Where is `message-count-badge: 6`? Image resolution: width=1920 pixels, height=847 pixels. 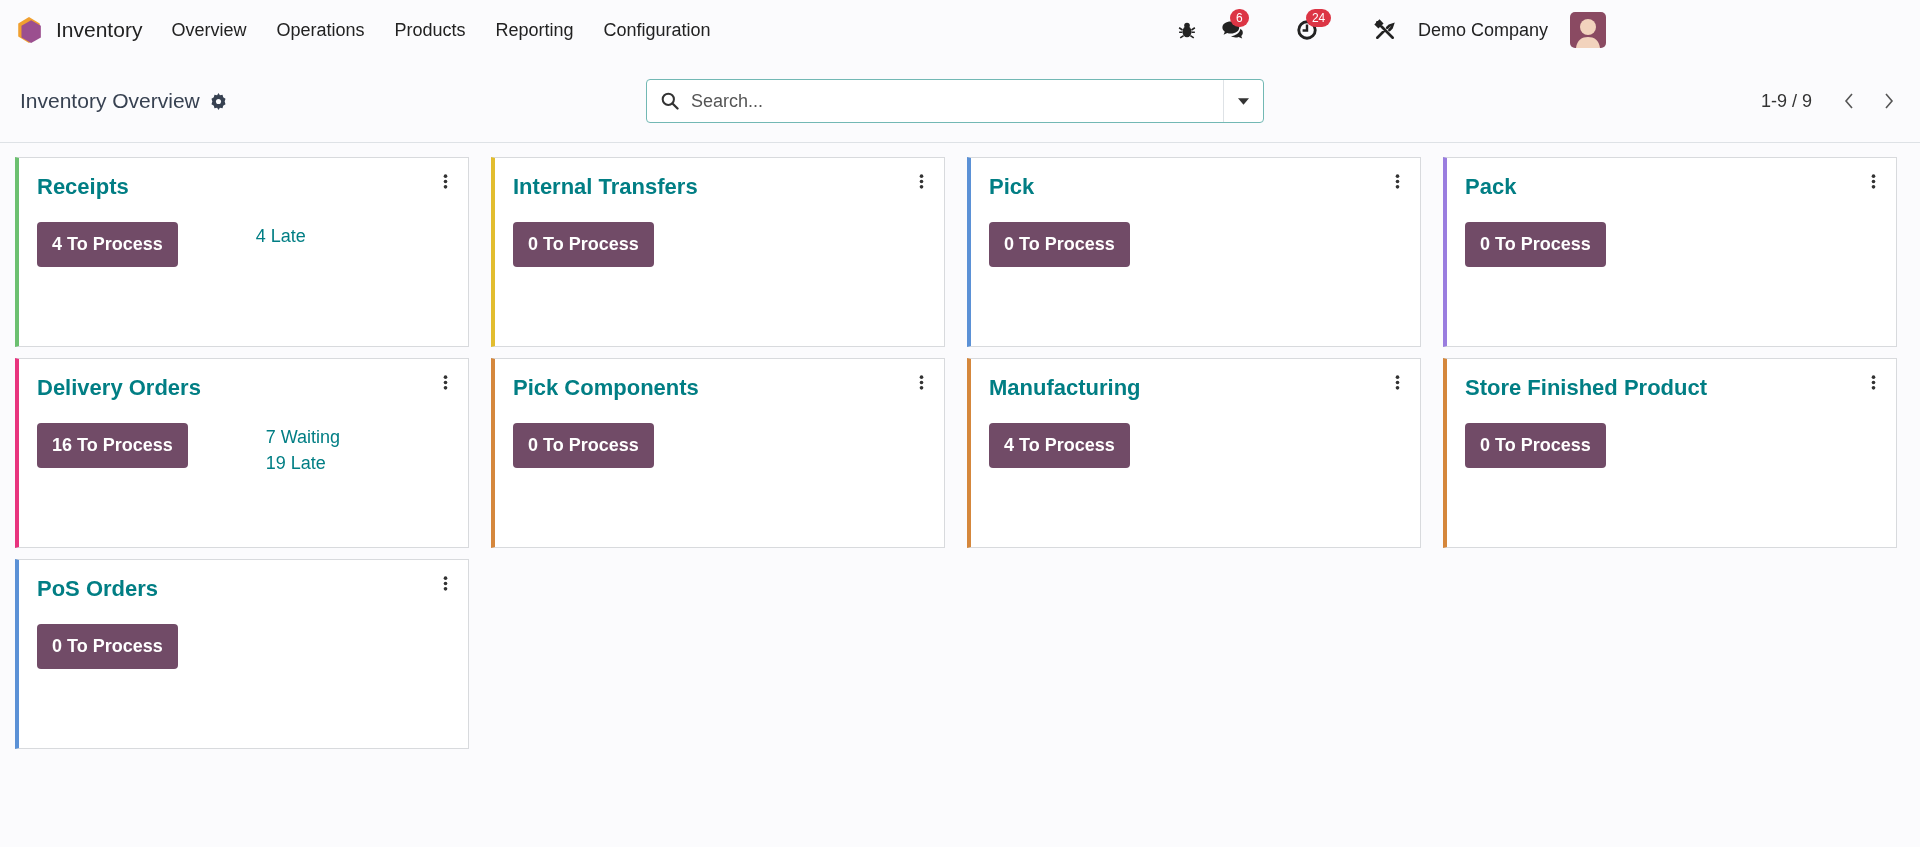
message-count-badge: 6 is located at coordinates (1239, 18).